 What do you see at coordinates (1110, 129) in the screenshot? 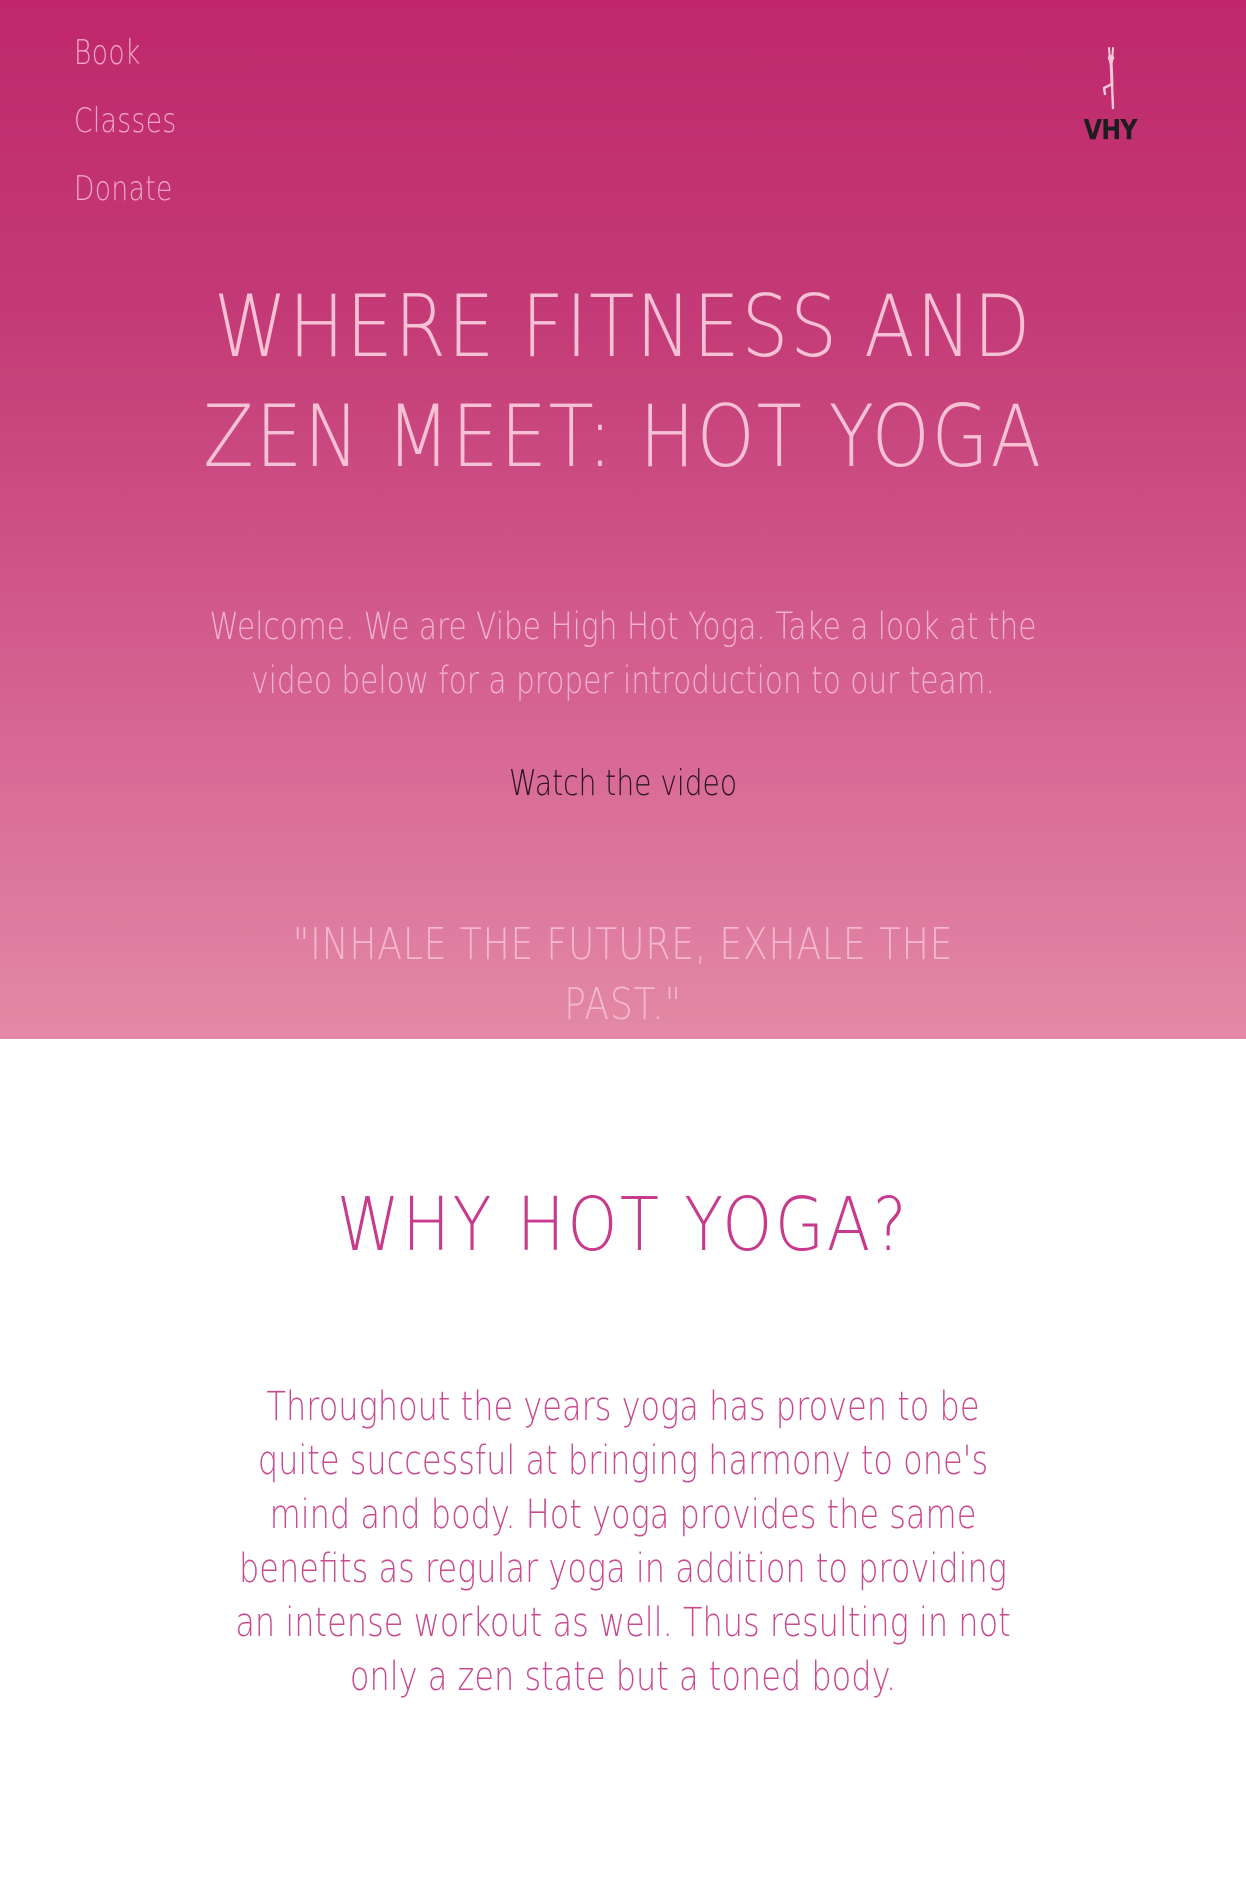
I see `logo-text: VHY` at bounding box center [1110, 129].